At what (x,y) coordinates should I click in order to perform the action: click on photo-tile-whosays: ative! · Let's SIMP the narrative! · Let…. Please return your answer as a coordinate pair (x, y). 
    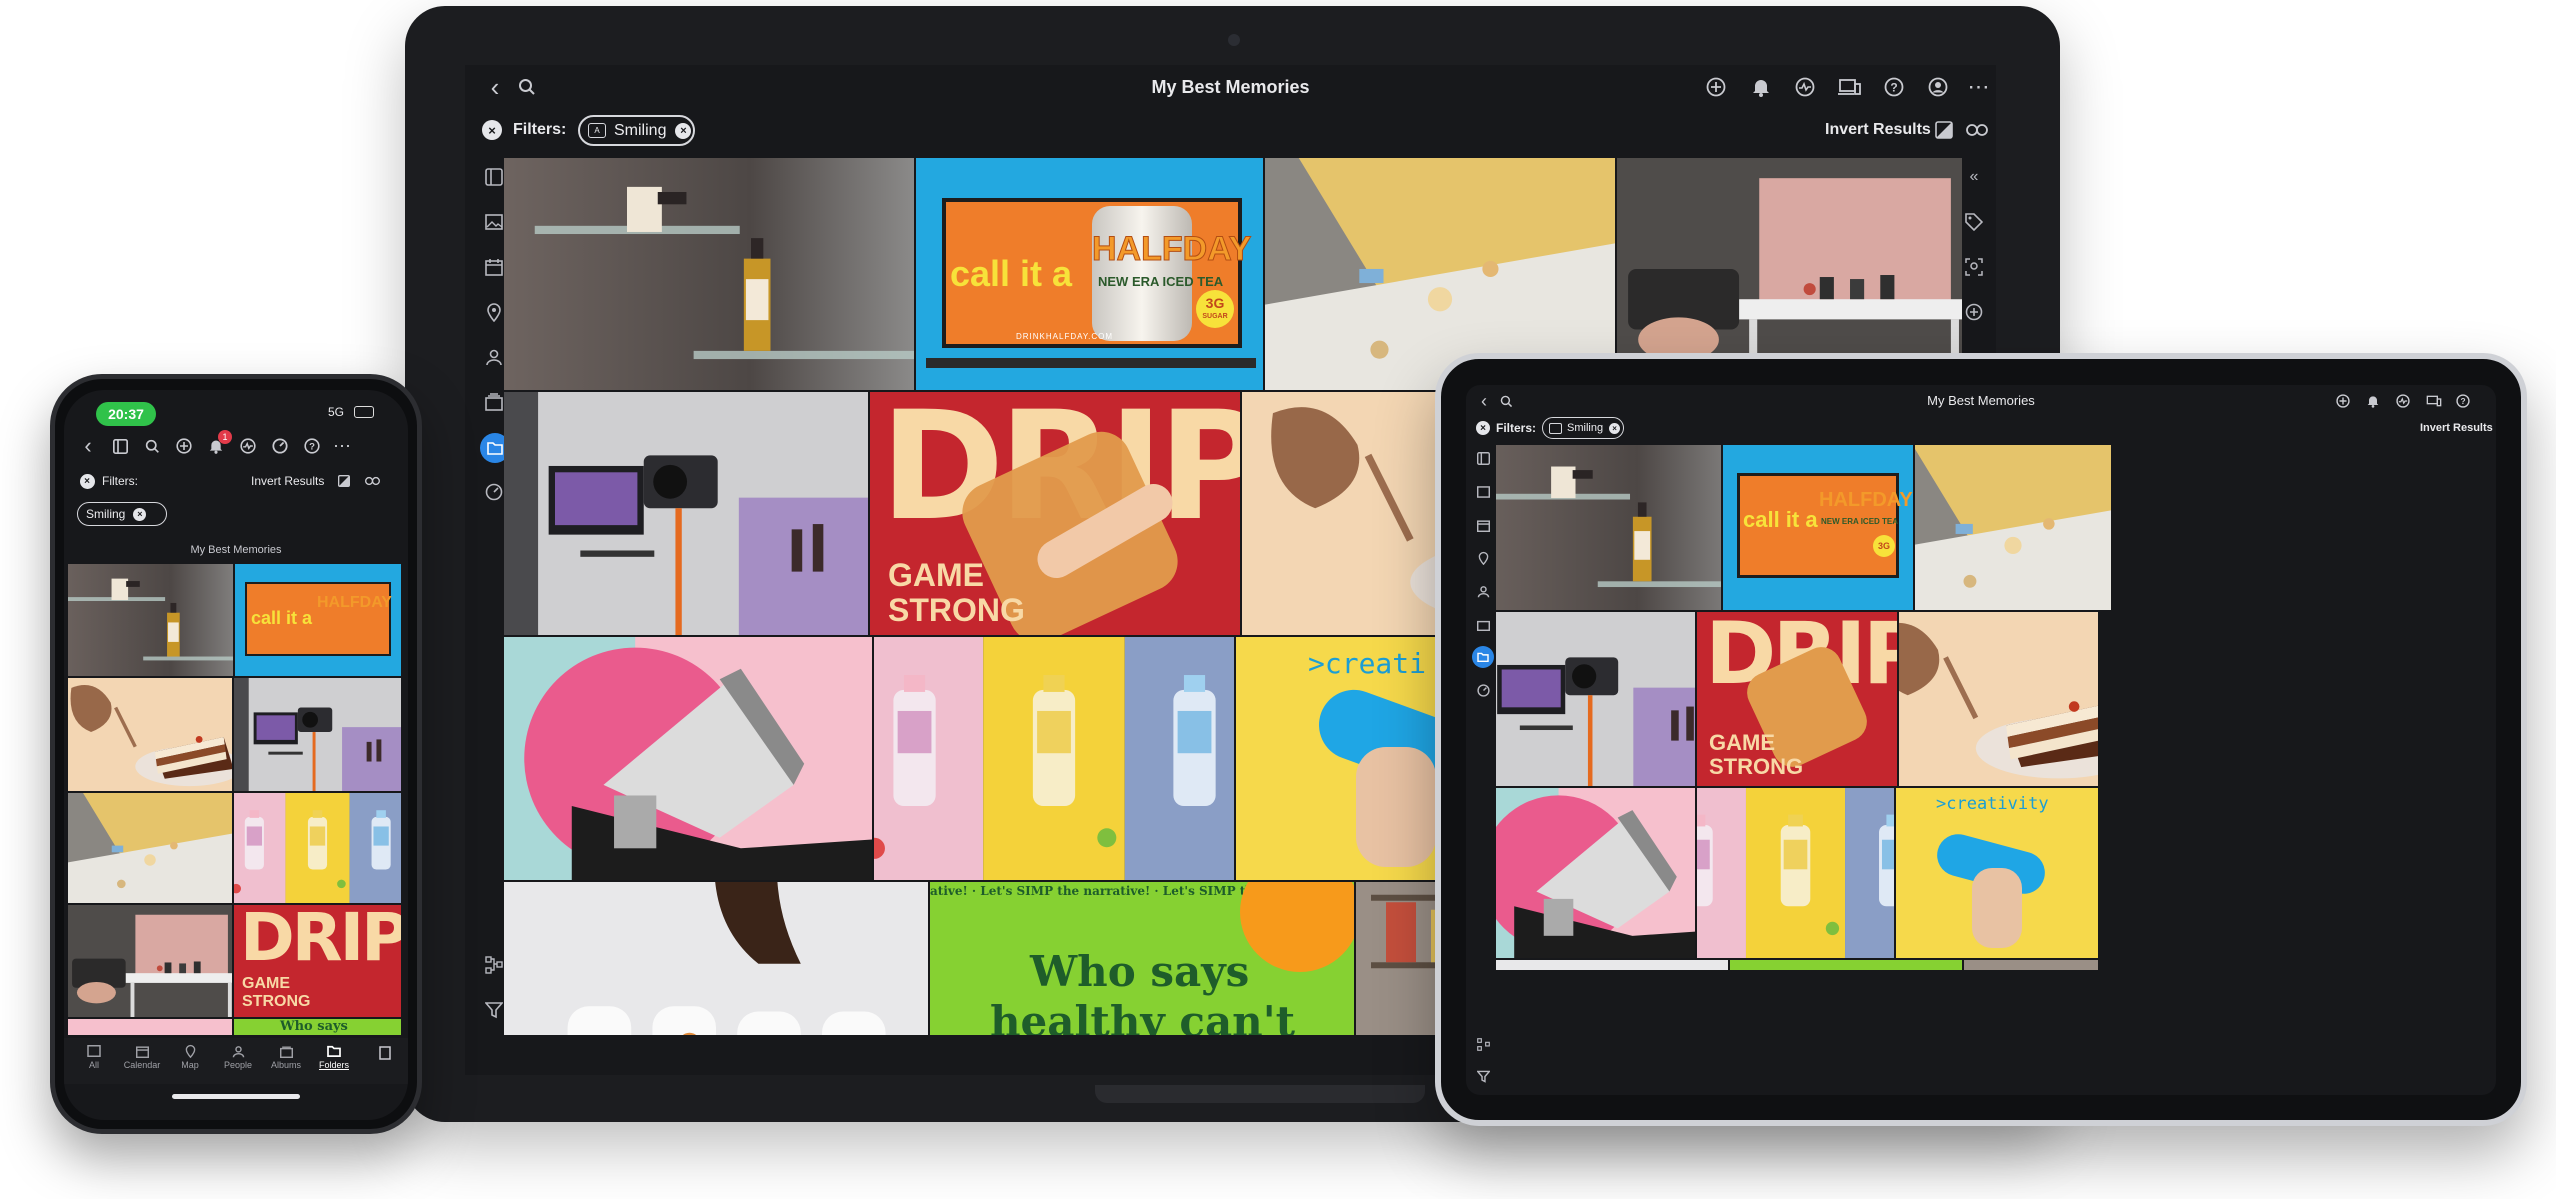
    Looking at the image, I should click on (1142, 958).